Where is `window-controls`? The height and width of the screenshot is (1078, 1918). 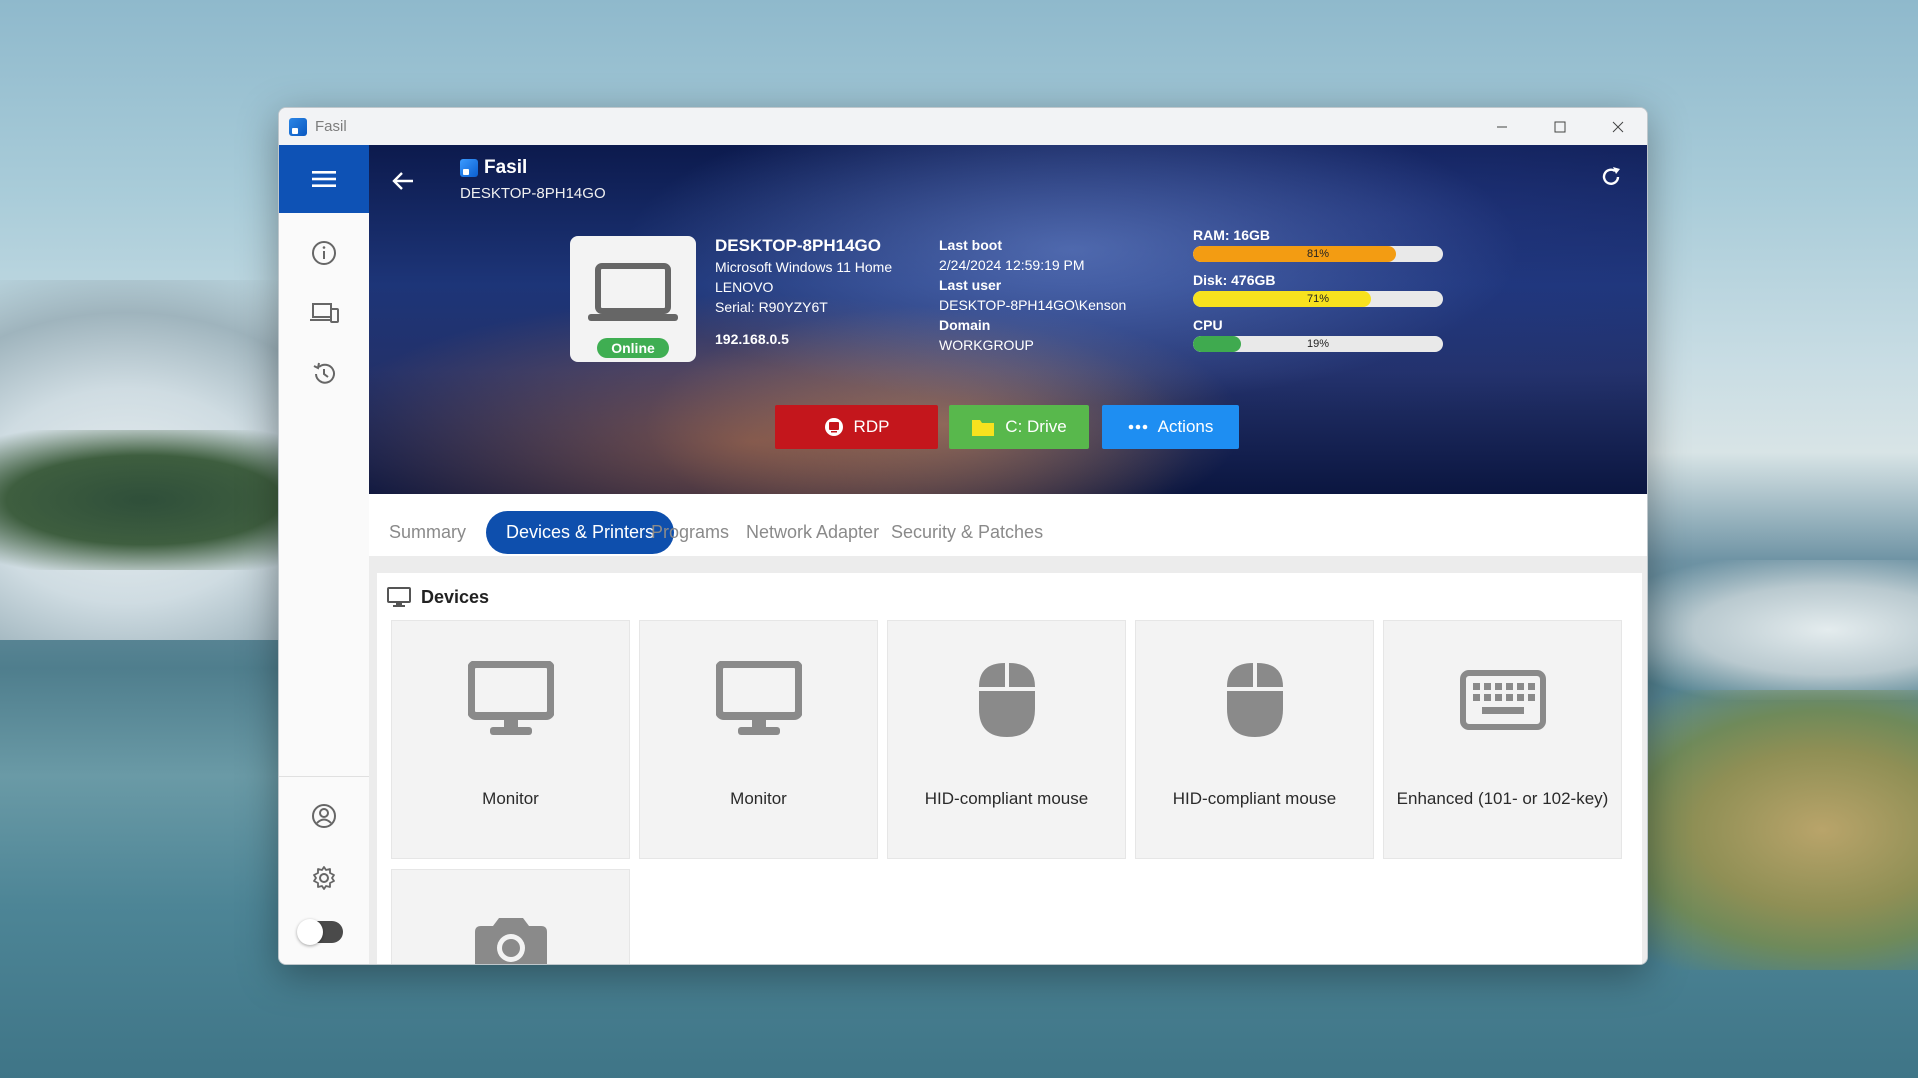
window-controls is located at coordinates (1560, 126).